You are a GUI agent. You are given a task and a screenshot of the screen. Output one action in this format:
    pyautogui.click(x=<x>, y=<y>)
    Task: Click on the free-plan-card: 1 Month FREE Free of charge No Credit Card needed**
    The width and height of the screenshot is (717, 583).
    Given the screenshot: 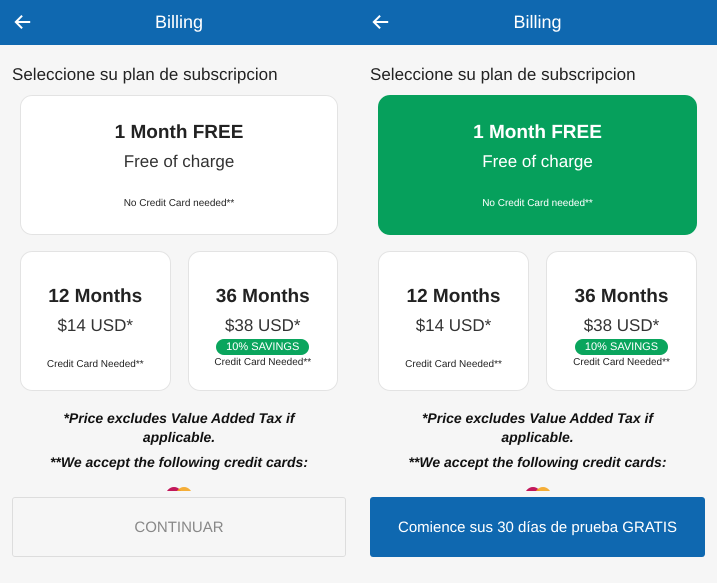 What is the action you would take?
    pyautogui.click(x=179, y=165)
    